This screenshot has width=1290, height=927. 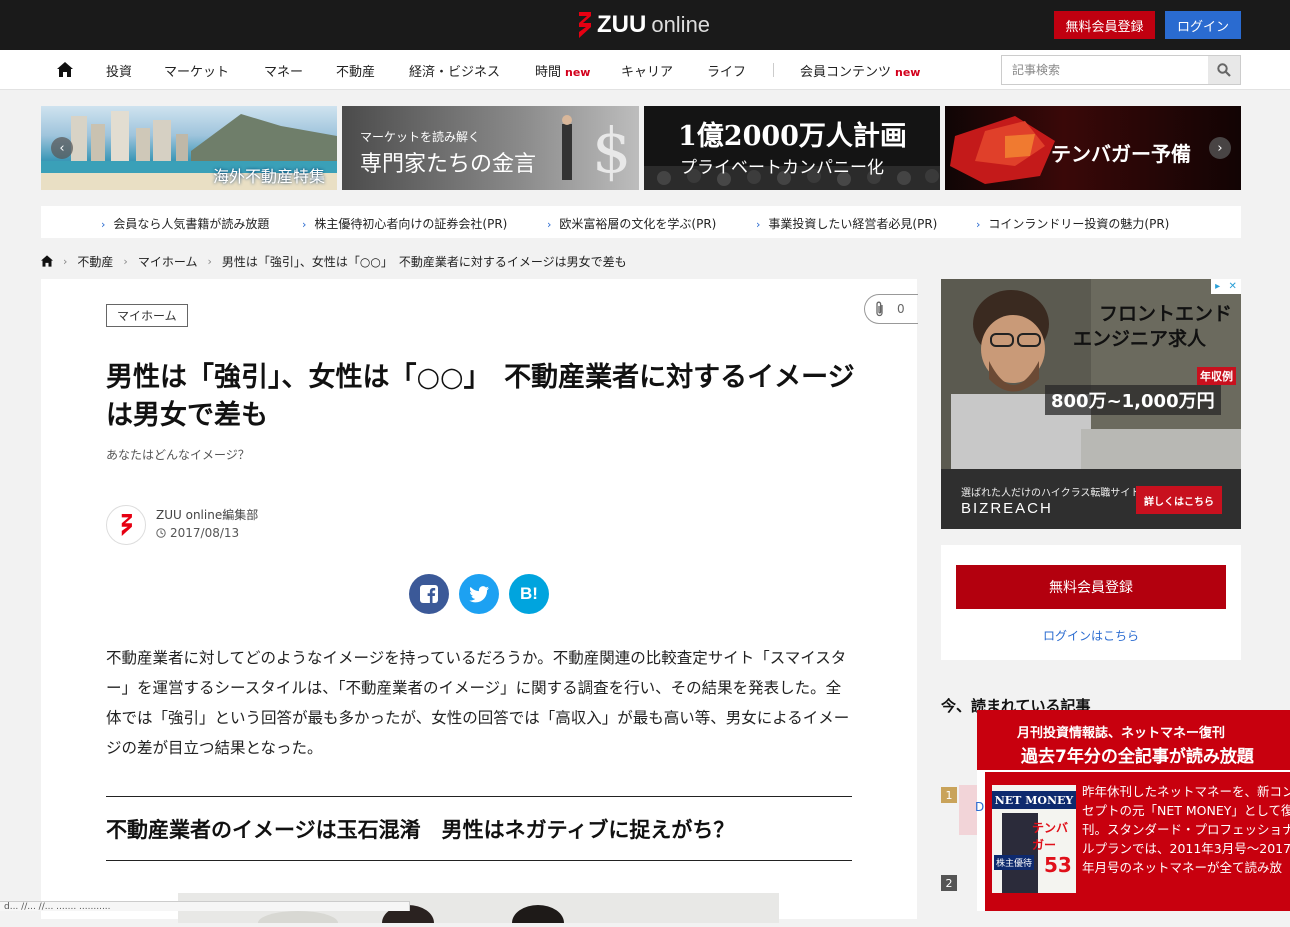 What do you see at coordinates (448, 164) in the screenshot?
I see `banner-2-line2: 専門家たちの金言` at bounding box center [448, 164].